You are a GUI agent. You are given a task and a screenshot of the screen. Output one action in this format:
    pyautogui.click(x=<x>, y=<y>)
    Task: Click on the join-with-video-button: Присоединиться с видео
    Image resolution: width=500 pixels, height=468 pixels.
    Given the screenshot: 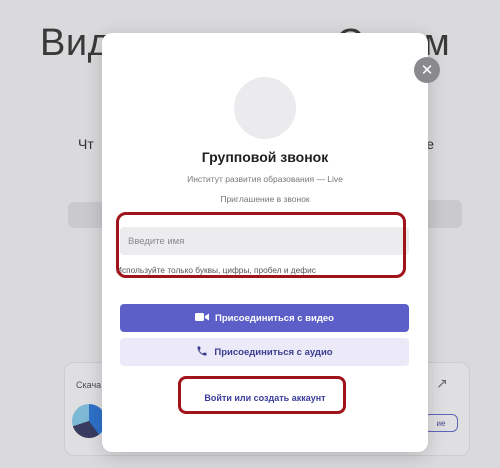 What is the action you would take?
    pyautogui.click(x=264, y=318)
    